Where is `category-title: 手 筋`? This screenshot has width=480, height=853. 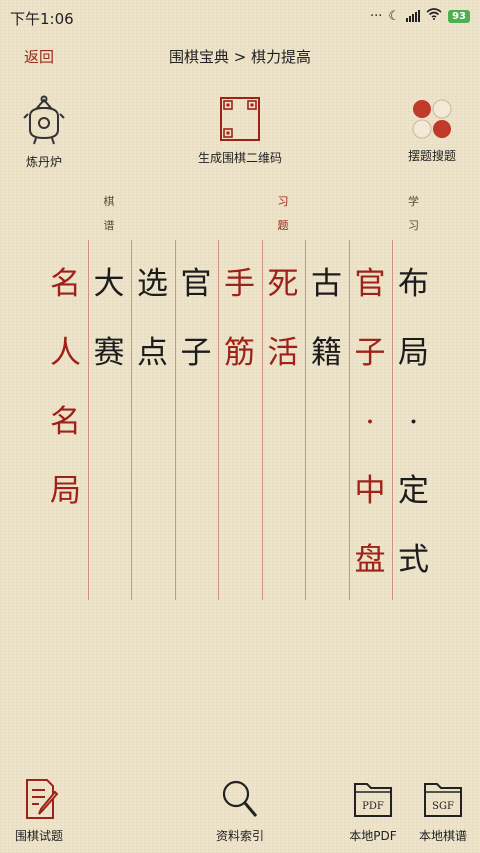 category-title: 手 筋 is located at coordinates (239, 319).